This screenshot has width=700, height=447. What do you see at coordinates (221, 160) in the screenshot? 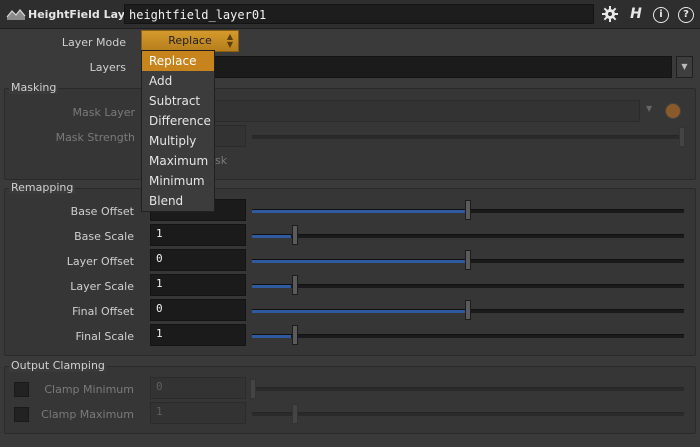
I see `invert-mask-label: sk` at bounding box center [221, 160].